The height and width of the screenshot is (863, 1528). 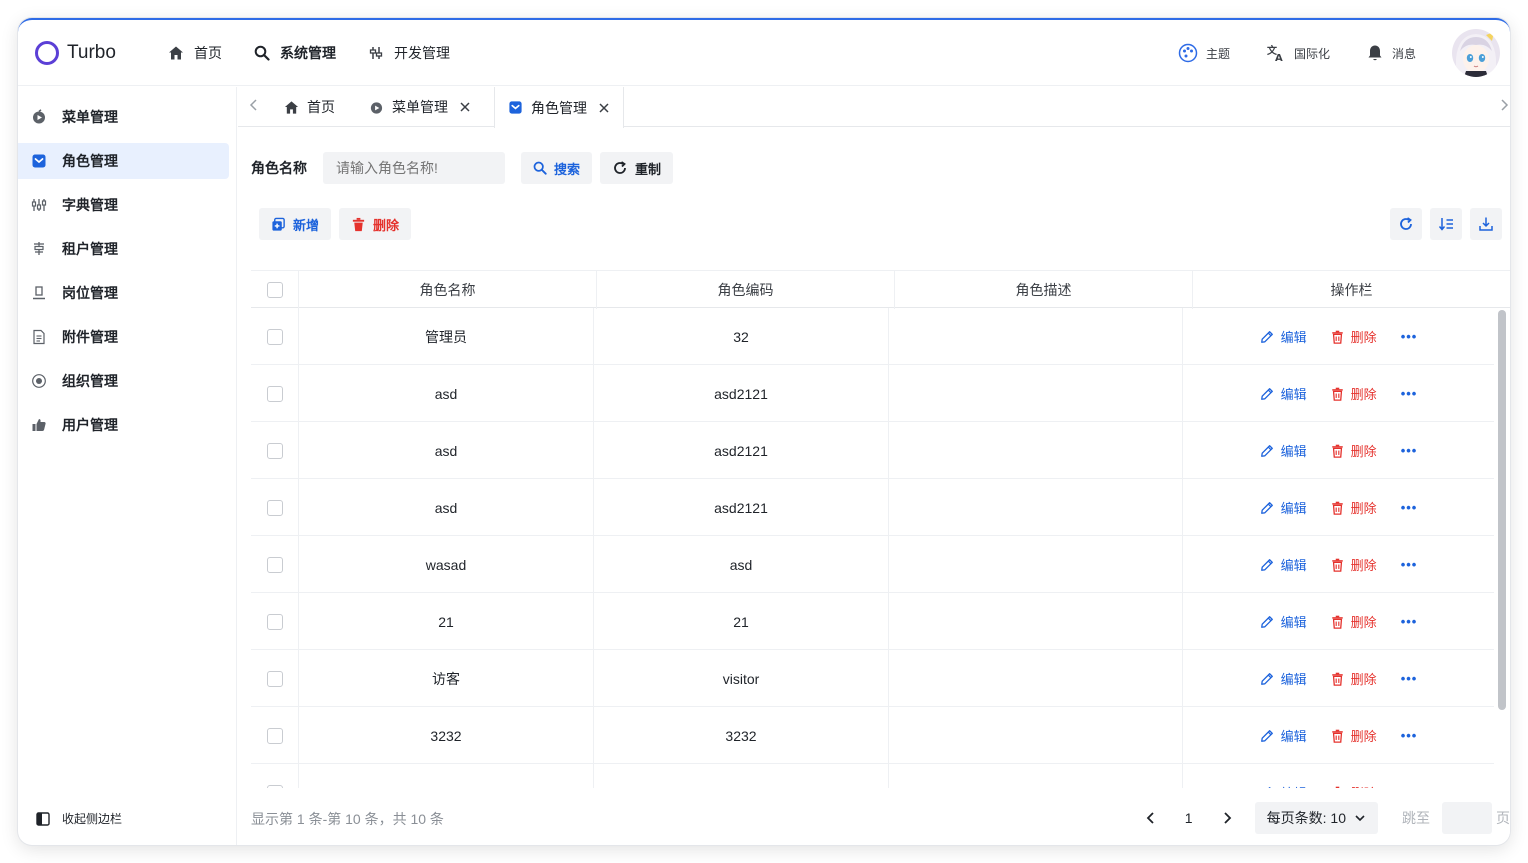 I want to click on batch-delete-button: 删除, so click(x=375, y=224).